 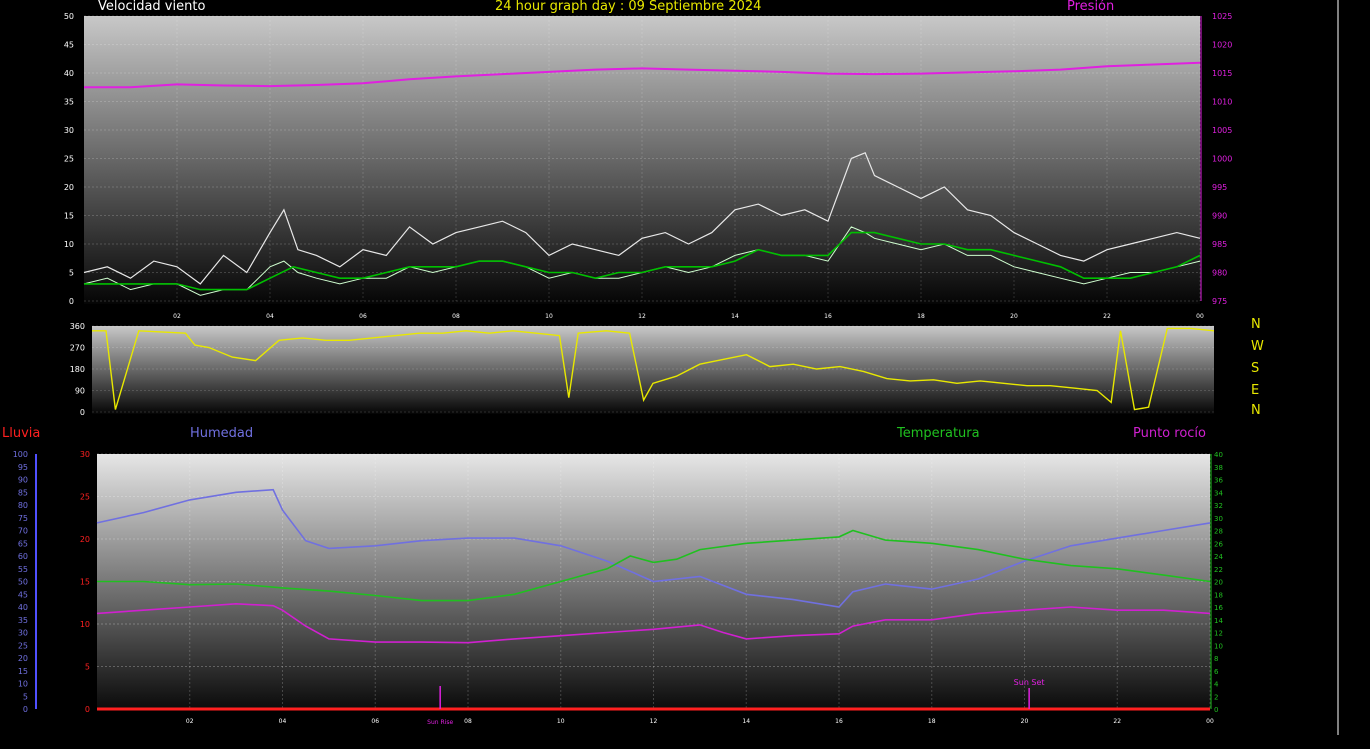 I want to click on pressure-tick-label: 985, so click(x=1219, y=244).